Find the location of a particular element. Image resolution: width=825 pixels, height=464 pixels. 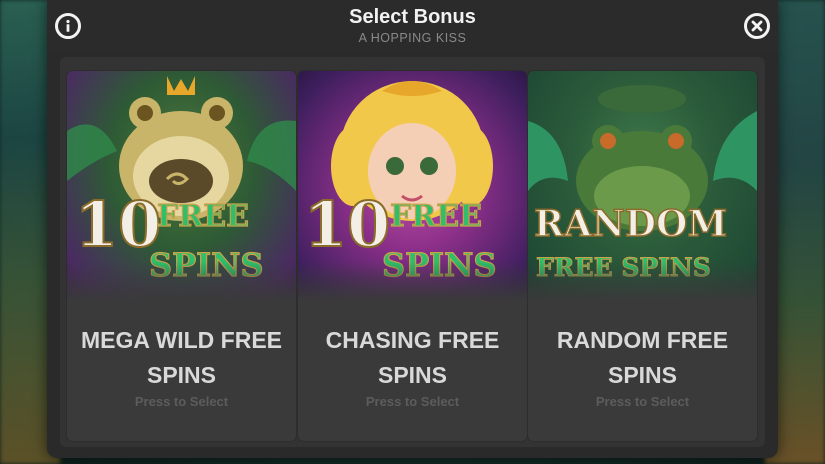

bonus-art-chasing: 10 FREE SPINS is located at coordinates (412, 186).